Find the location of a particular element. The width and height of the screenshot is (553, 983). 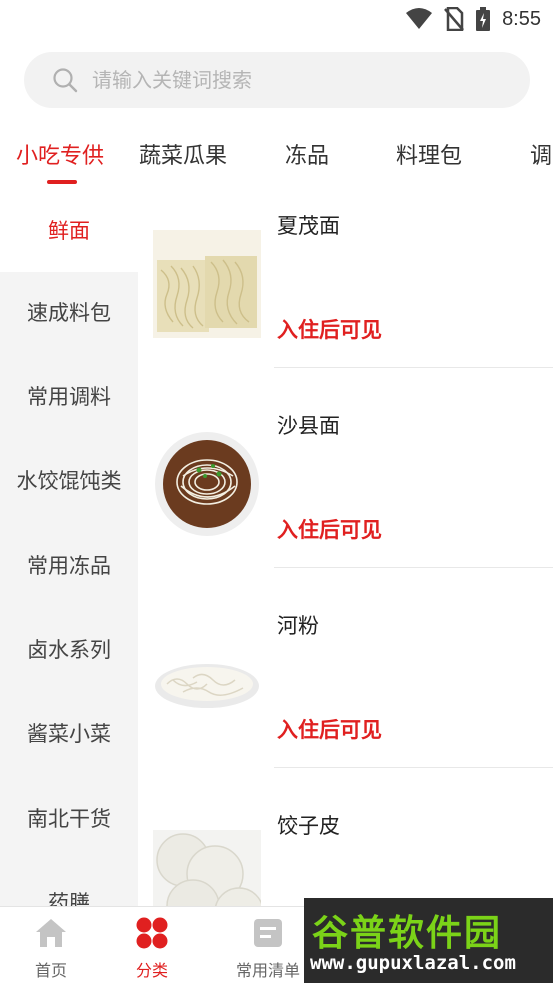

battery-charging-icon is located at coordinates (483, 19).